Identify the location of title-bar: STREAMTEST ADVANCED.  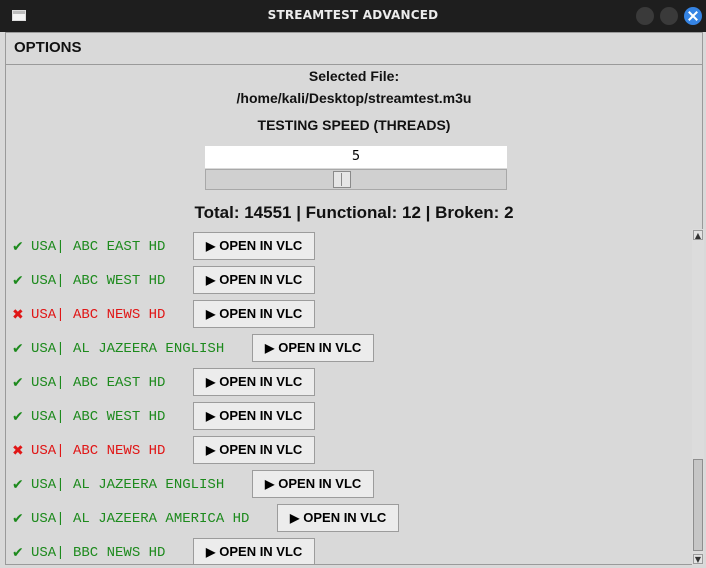
(353, 16).